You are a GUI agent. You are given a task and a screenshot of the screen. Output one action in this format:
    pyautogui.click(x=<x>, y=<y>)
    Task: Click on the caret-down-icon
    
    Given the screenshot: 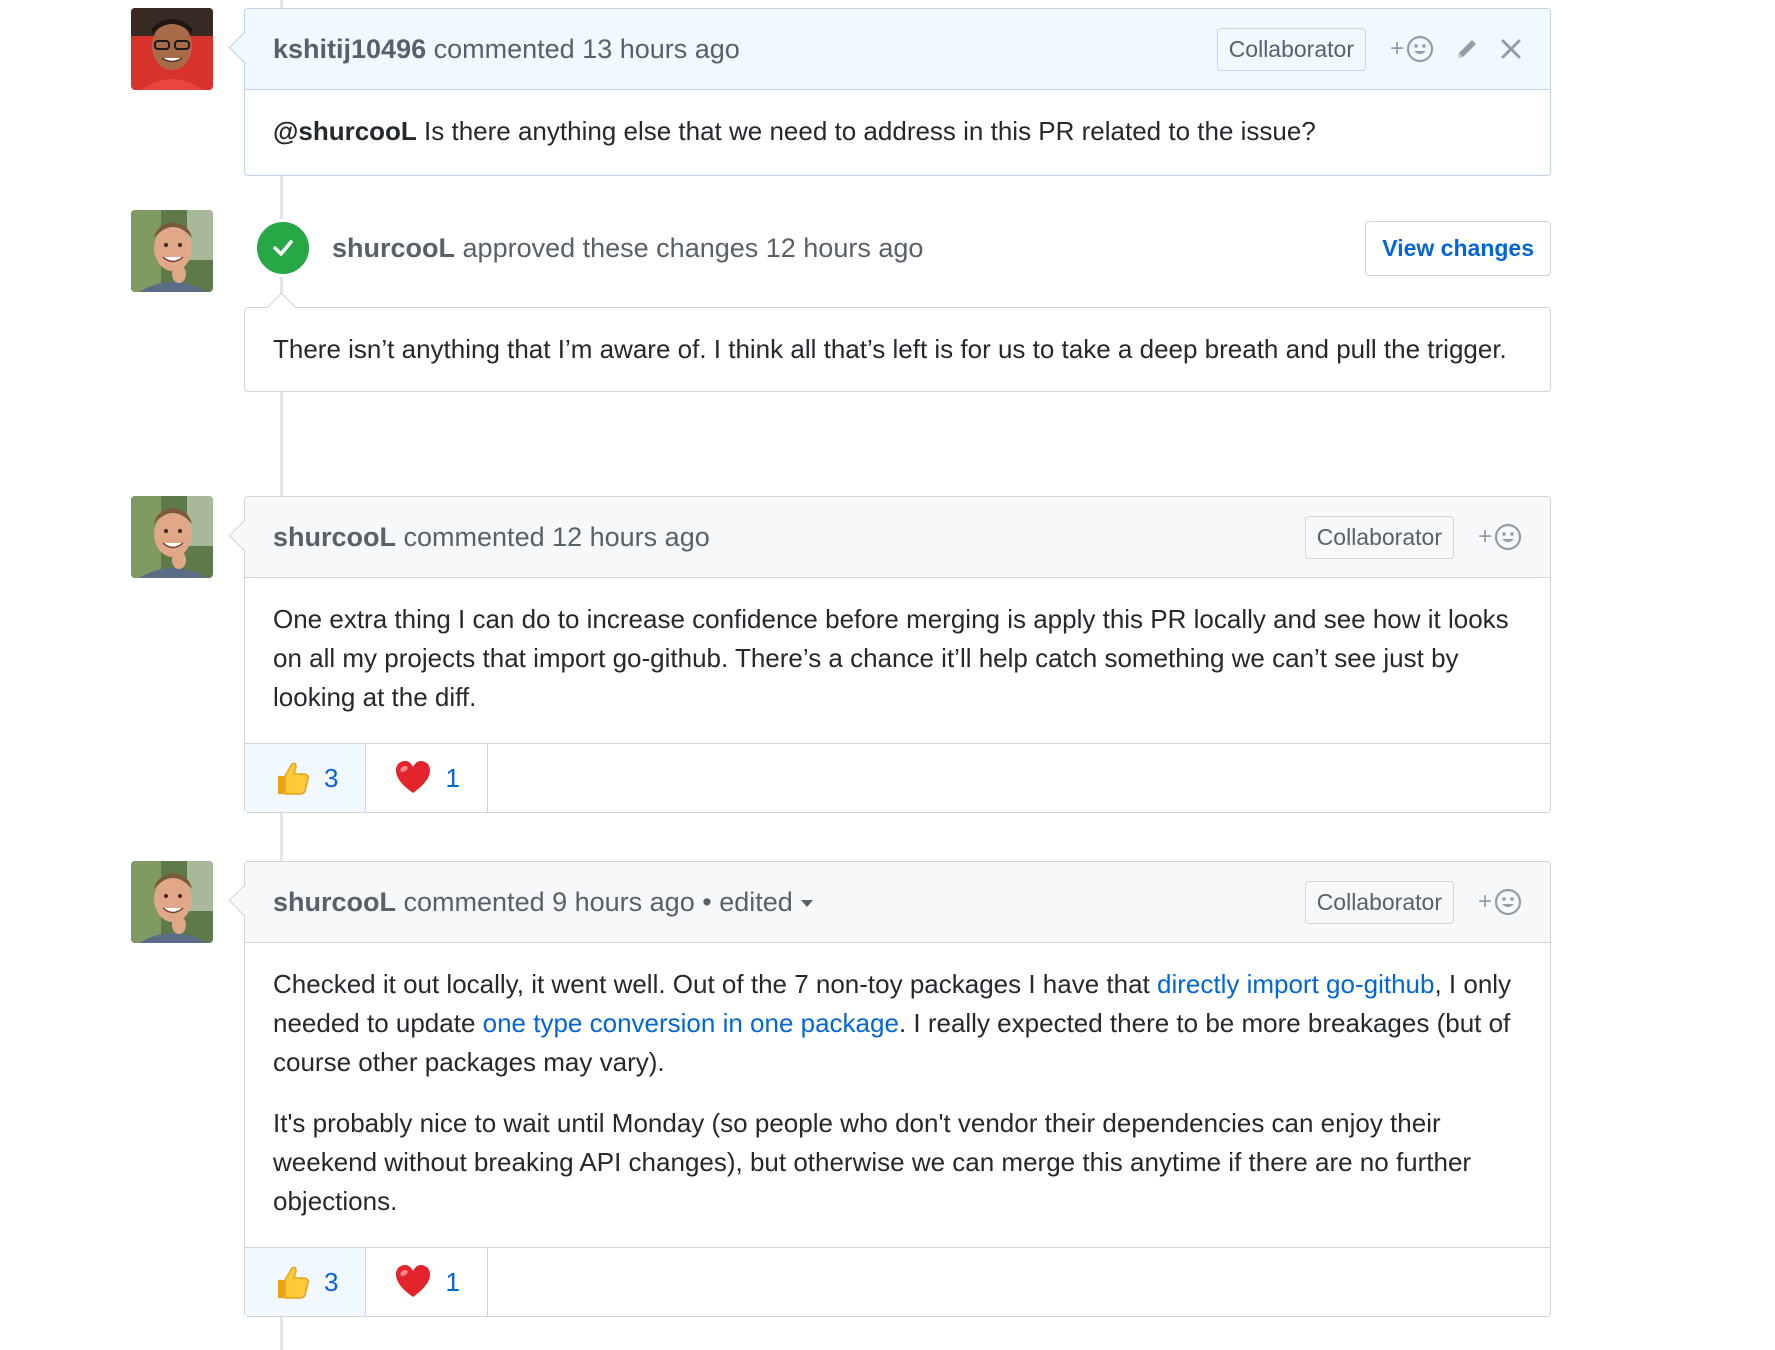 What is the action you would take?
    pyautogui.click(x=806, y=903)
    